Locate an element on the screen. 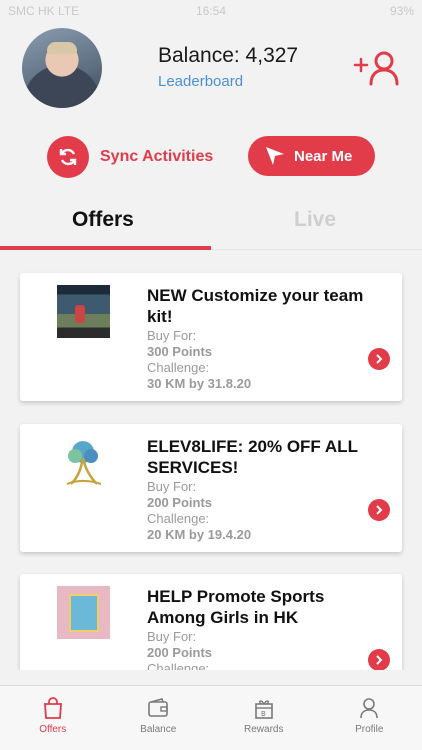 The image size is (422, 750). offer-title: HELP Promote Sports Among Girls in HK is located at coordinates (236, 607).